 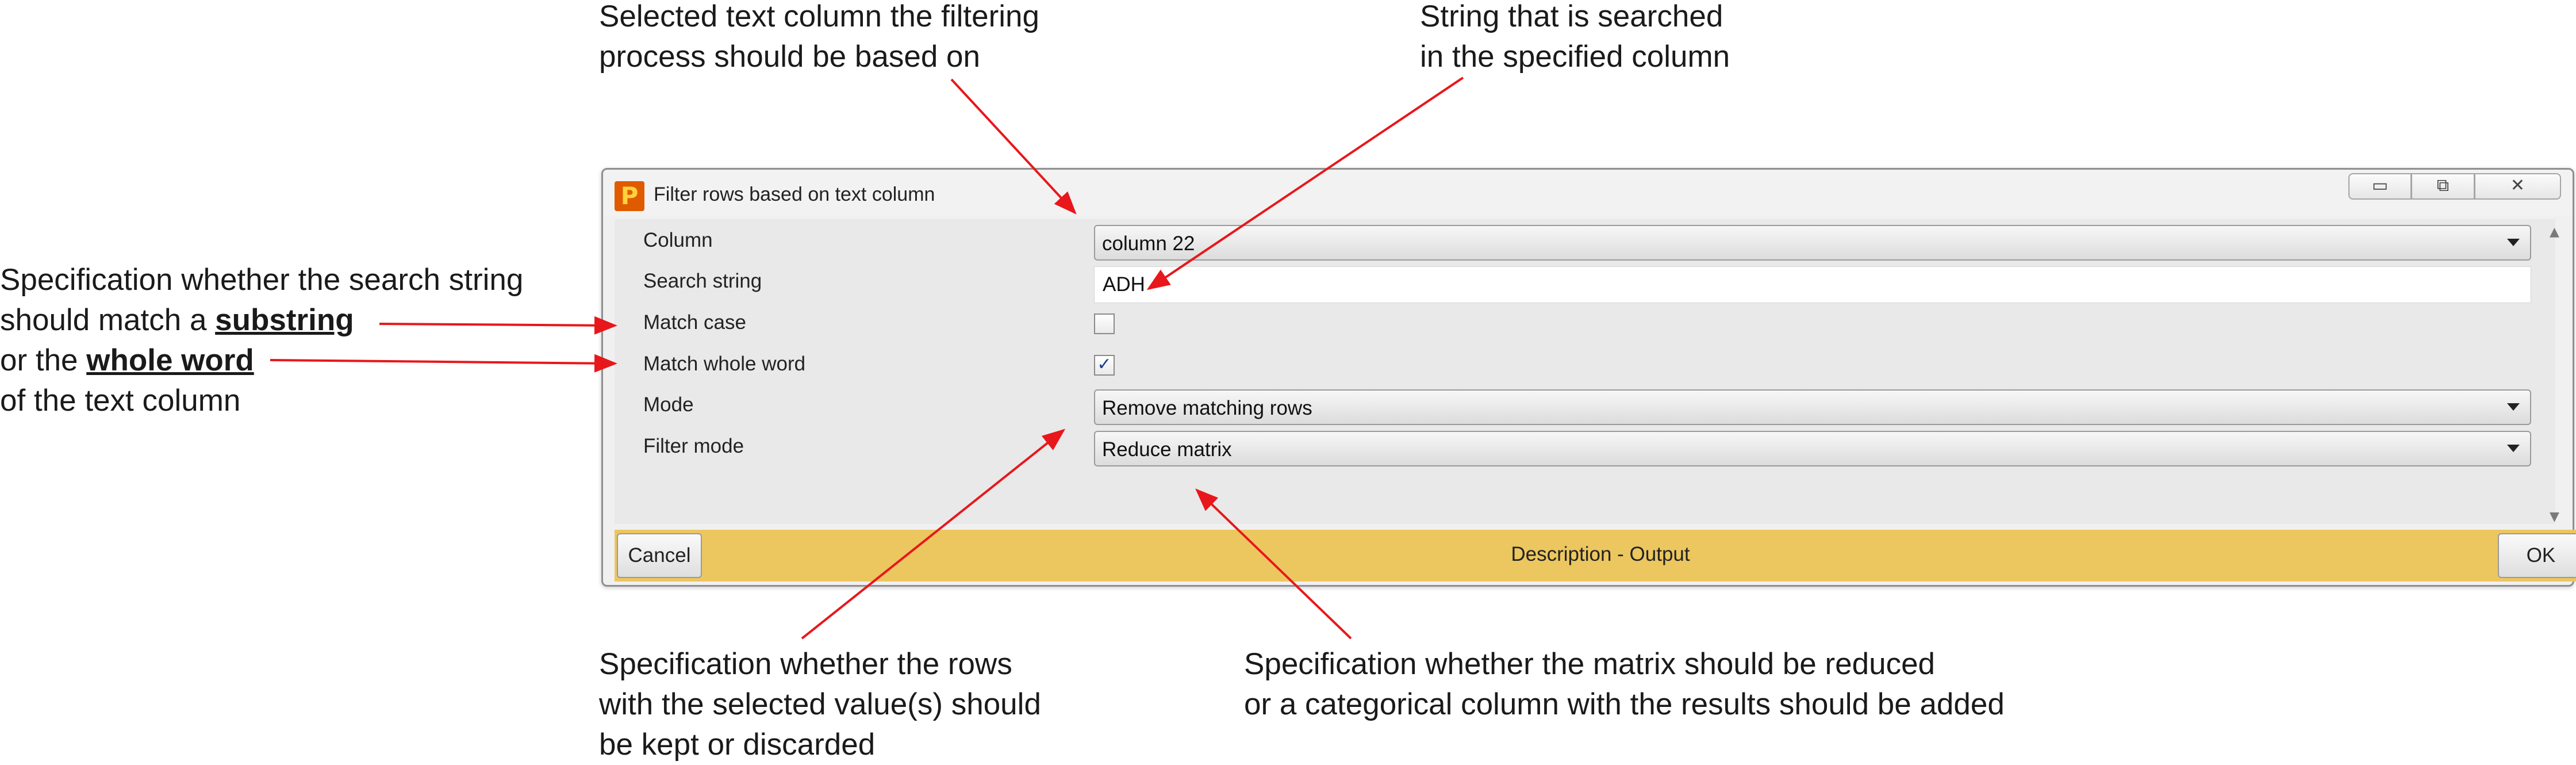 I want to click on arrow-search, so click(x=1305, y=183).